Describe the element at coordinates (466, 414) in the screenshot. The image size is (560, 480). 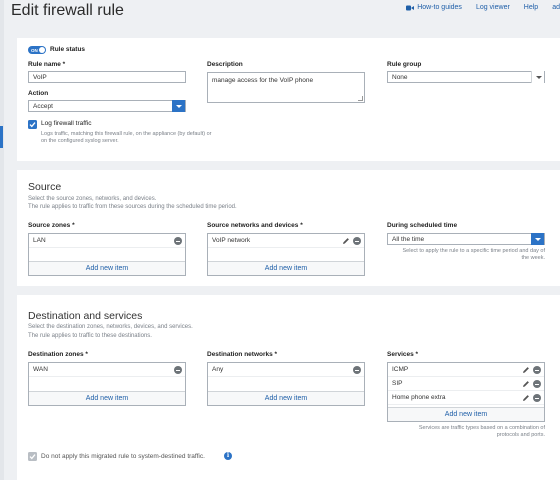
I see `services-add-button: Add new item` at that location.